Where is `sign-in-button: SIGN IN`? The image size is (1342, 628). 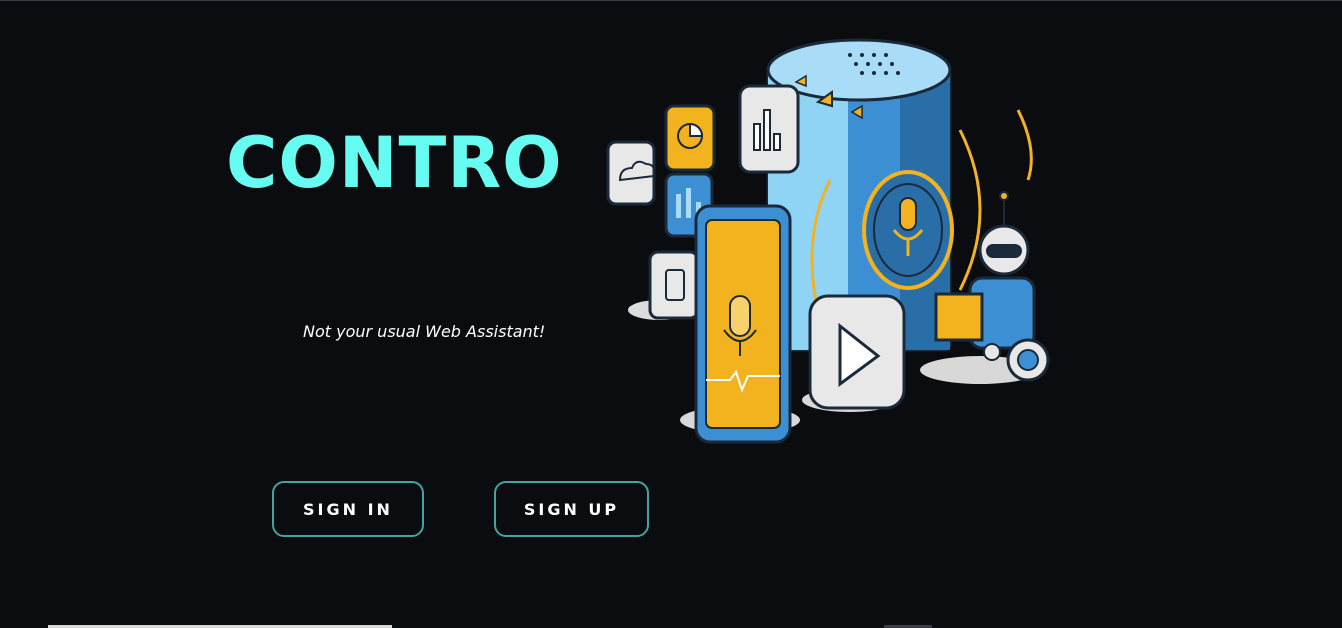
sign-in-button: SIGN IN is located at coordinates (348, 509).